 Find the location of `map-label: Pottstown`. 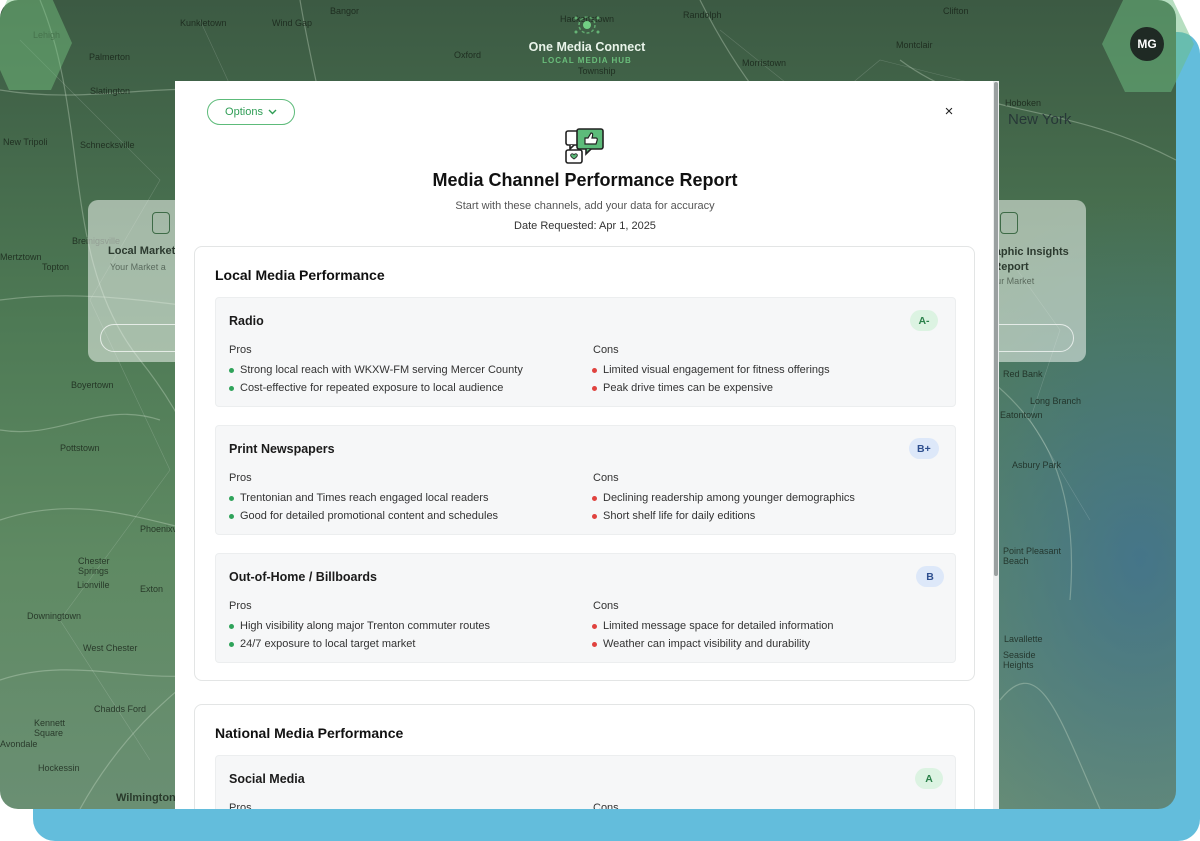

map-label: Pottstown is located at coordinates (80, 448).